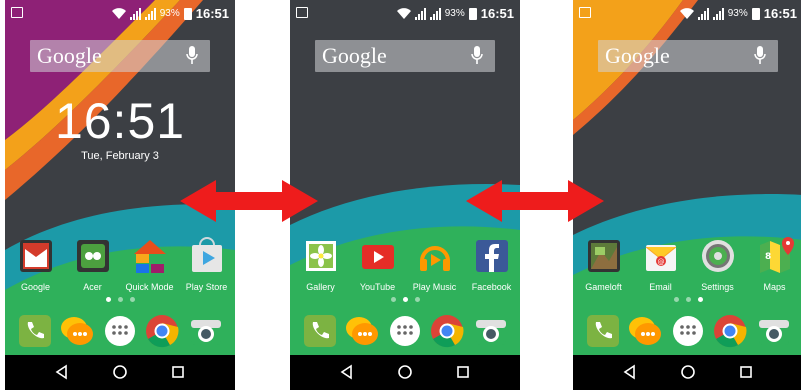  What do you see at coordinates (35, 264) in the screenshot?
I see `app-google: Google` at bounding box center [35, 264].